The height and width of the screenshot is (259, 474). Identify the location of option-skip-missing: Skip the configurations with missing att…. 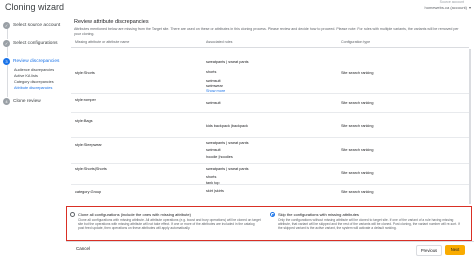
(366, 225).